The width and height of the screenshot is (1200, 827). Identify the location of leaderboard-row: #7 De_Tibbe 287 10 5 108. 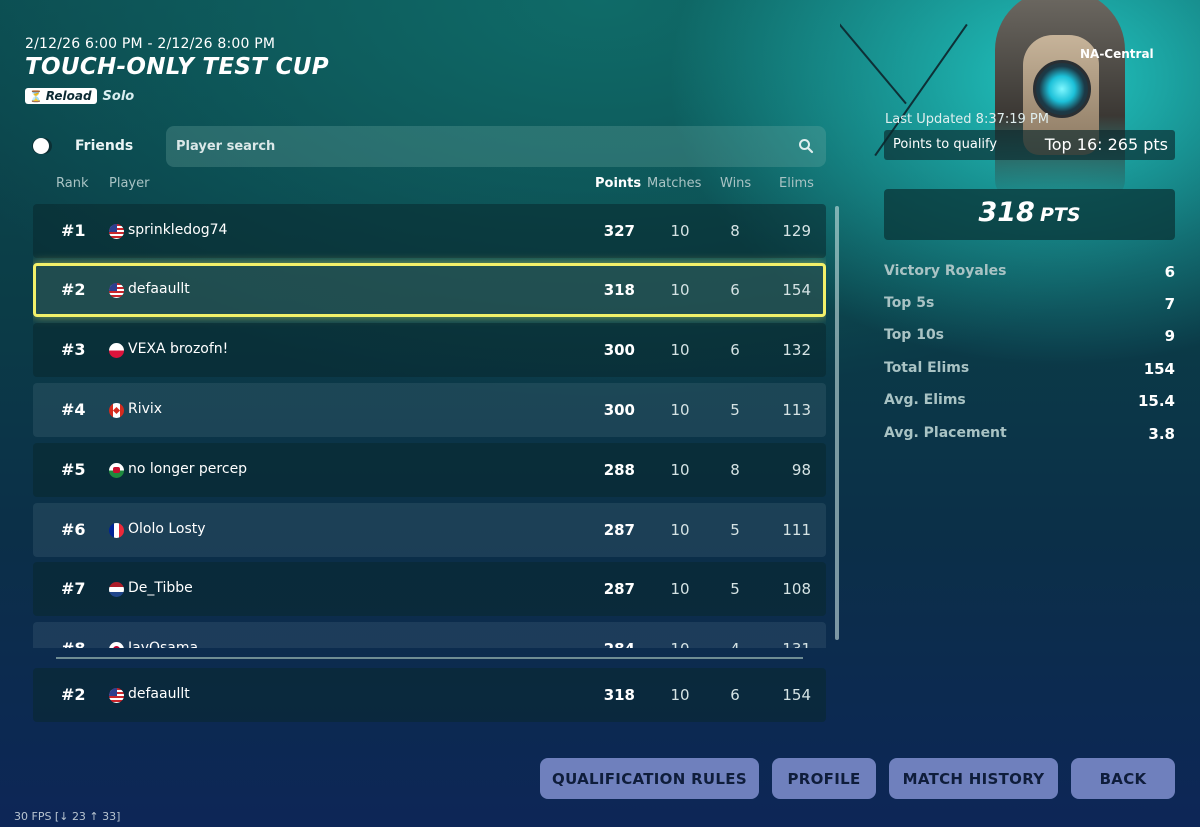
(429, 589).